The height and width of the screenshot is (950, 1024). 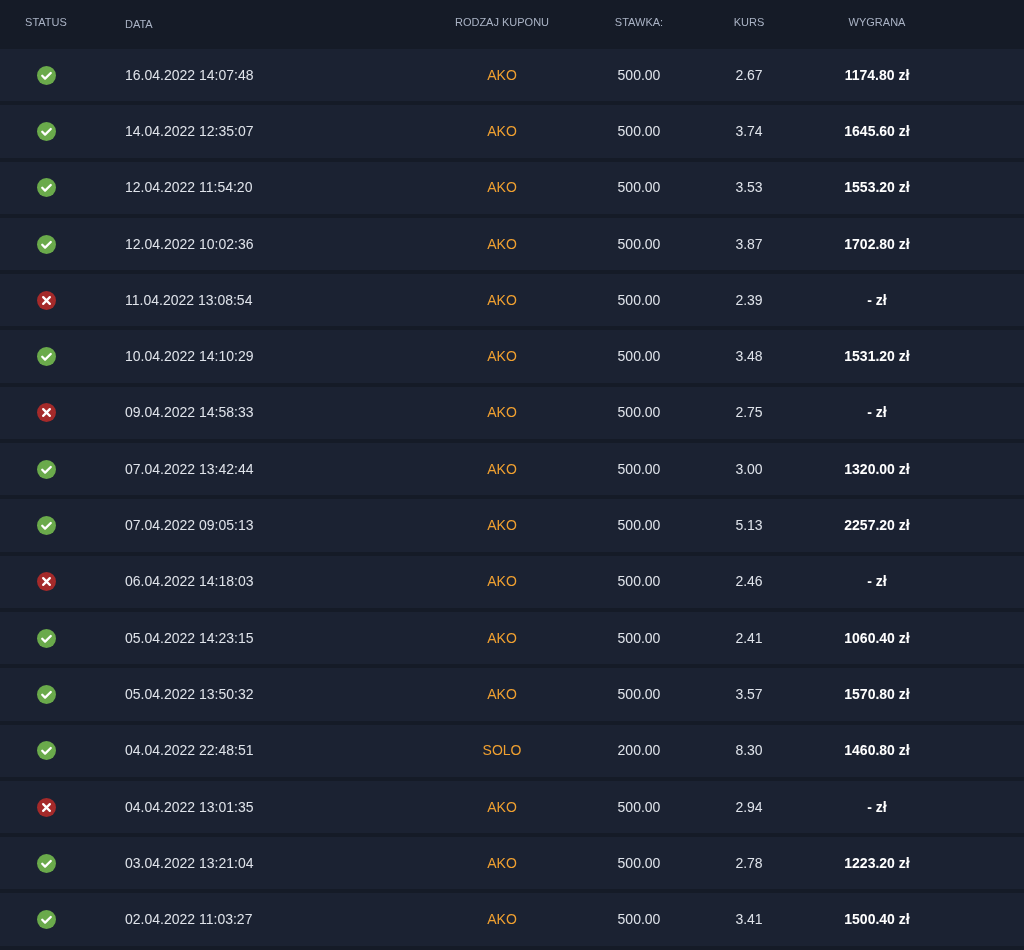 I want to click on winnings-cell-text: 1570.80 zł, so click(x=877, y=694).